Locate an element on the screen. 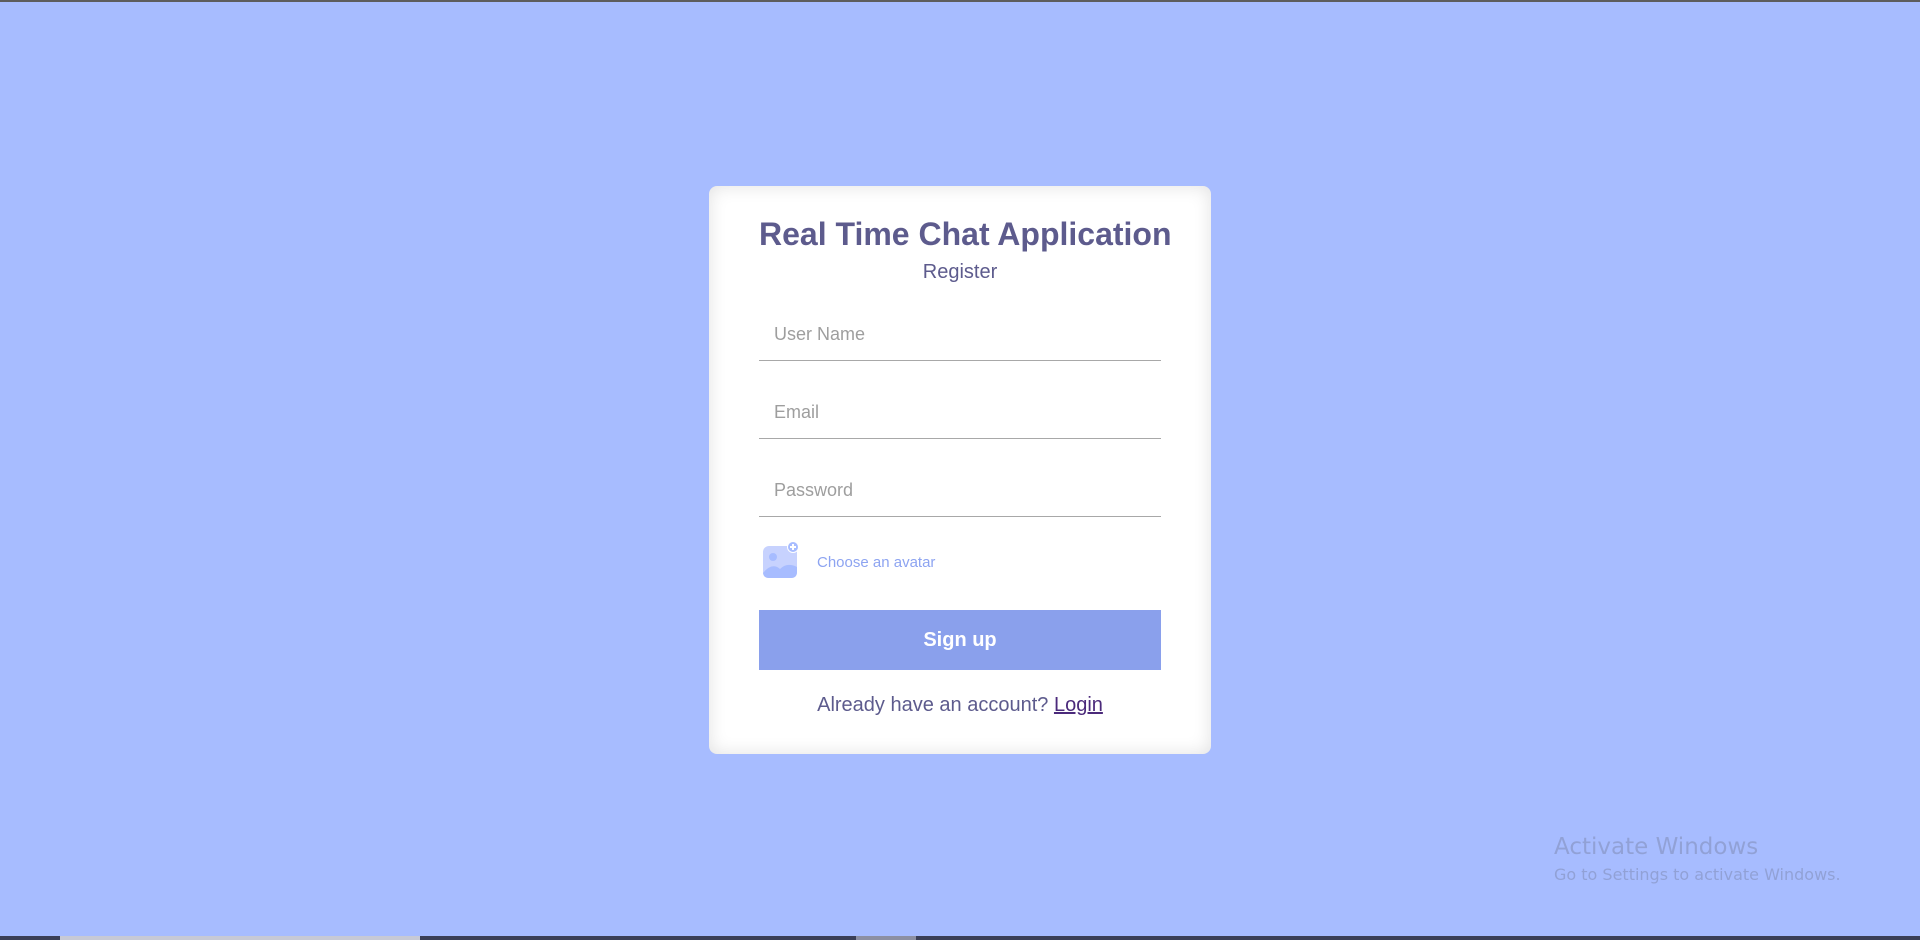 The height and width of the screenshot is (940, 1920). watermark-title: Activate Windows is located at coordinates (1656, 847).